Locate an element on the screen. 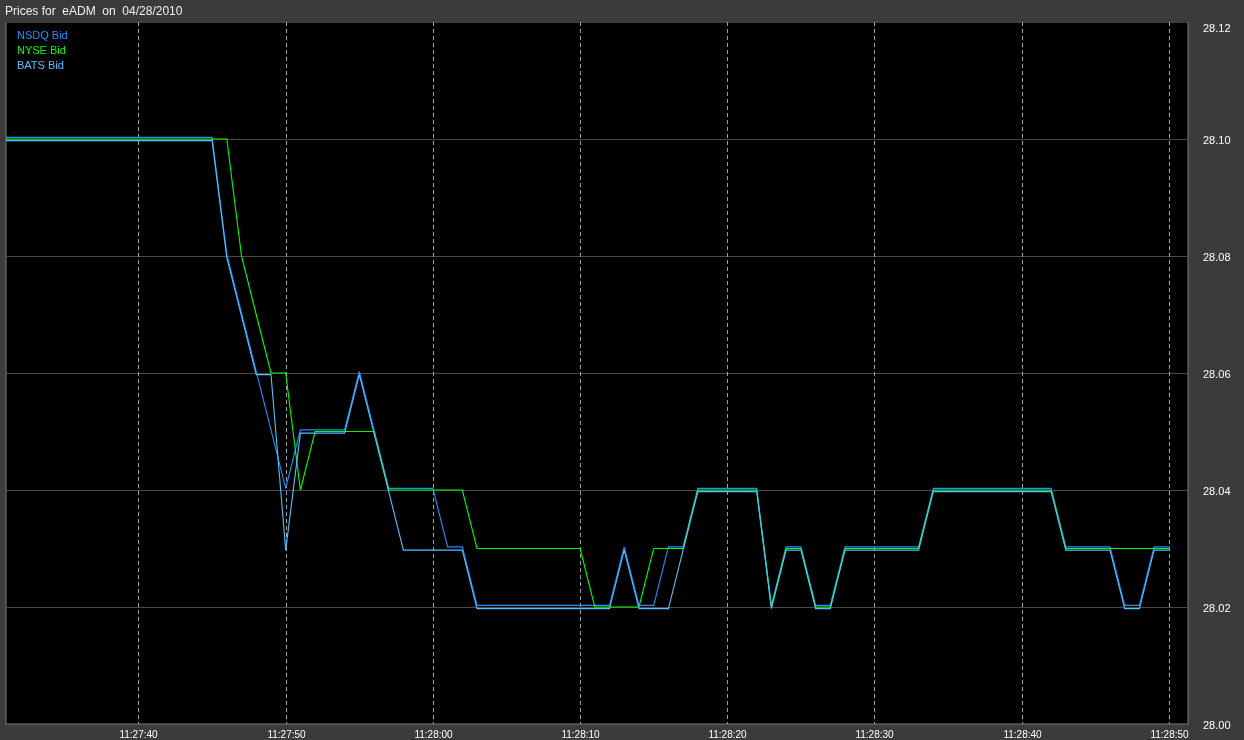 The image size is (1244, 740). axis-label: 11:28:20 is located at coordinates (727, 734).